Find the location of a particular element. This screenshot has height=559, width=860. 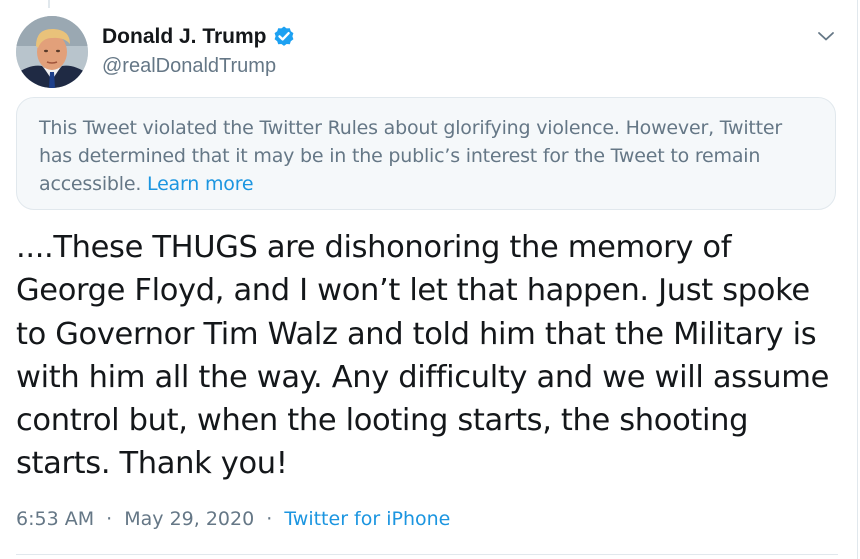

author-block: Donald J. Trump @realDonaldTrump is located at coordinates (199, 50).